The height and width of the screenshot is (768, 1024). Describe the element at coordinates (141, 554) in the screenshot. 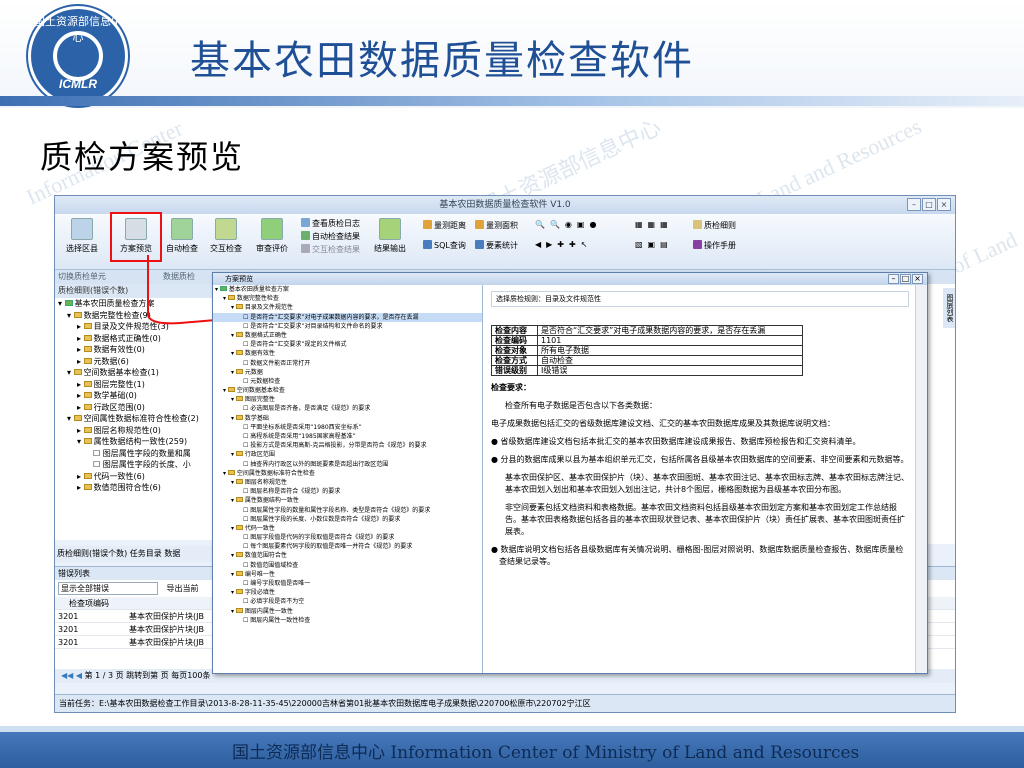

I see `left-tabs: 质检细则(错误个数) 任务目录 数据` at that location.